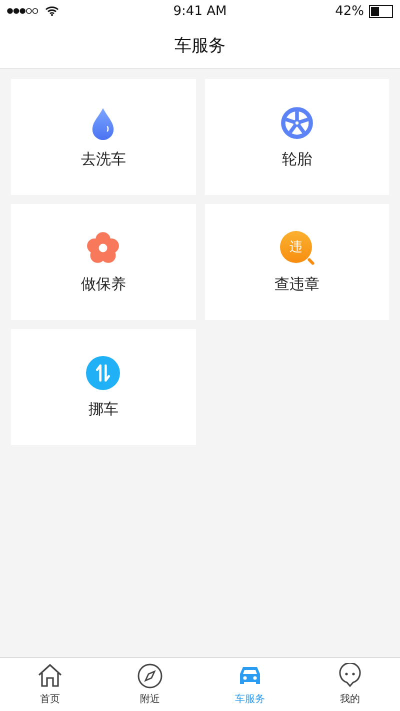  Describe the element at coordinates (103, 137) in the screenshot. I see `service-card: 去洗车` at that location.